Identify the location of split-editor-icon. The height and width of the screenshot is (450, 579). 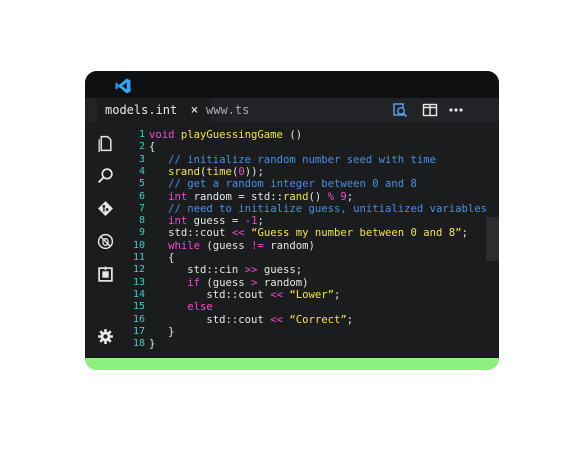
(430, 110).